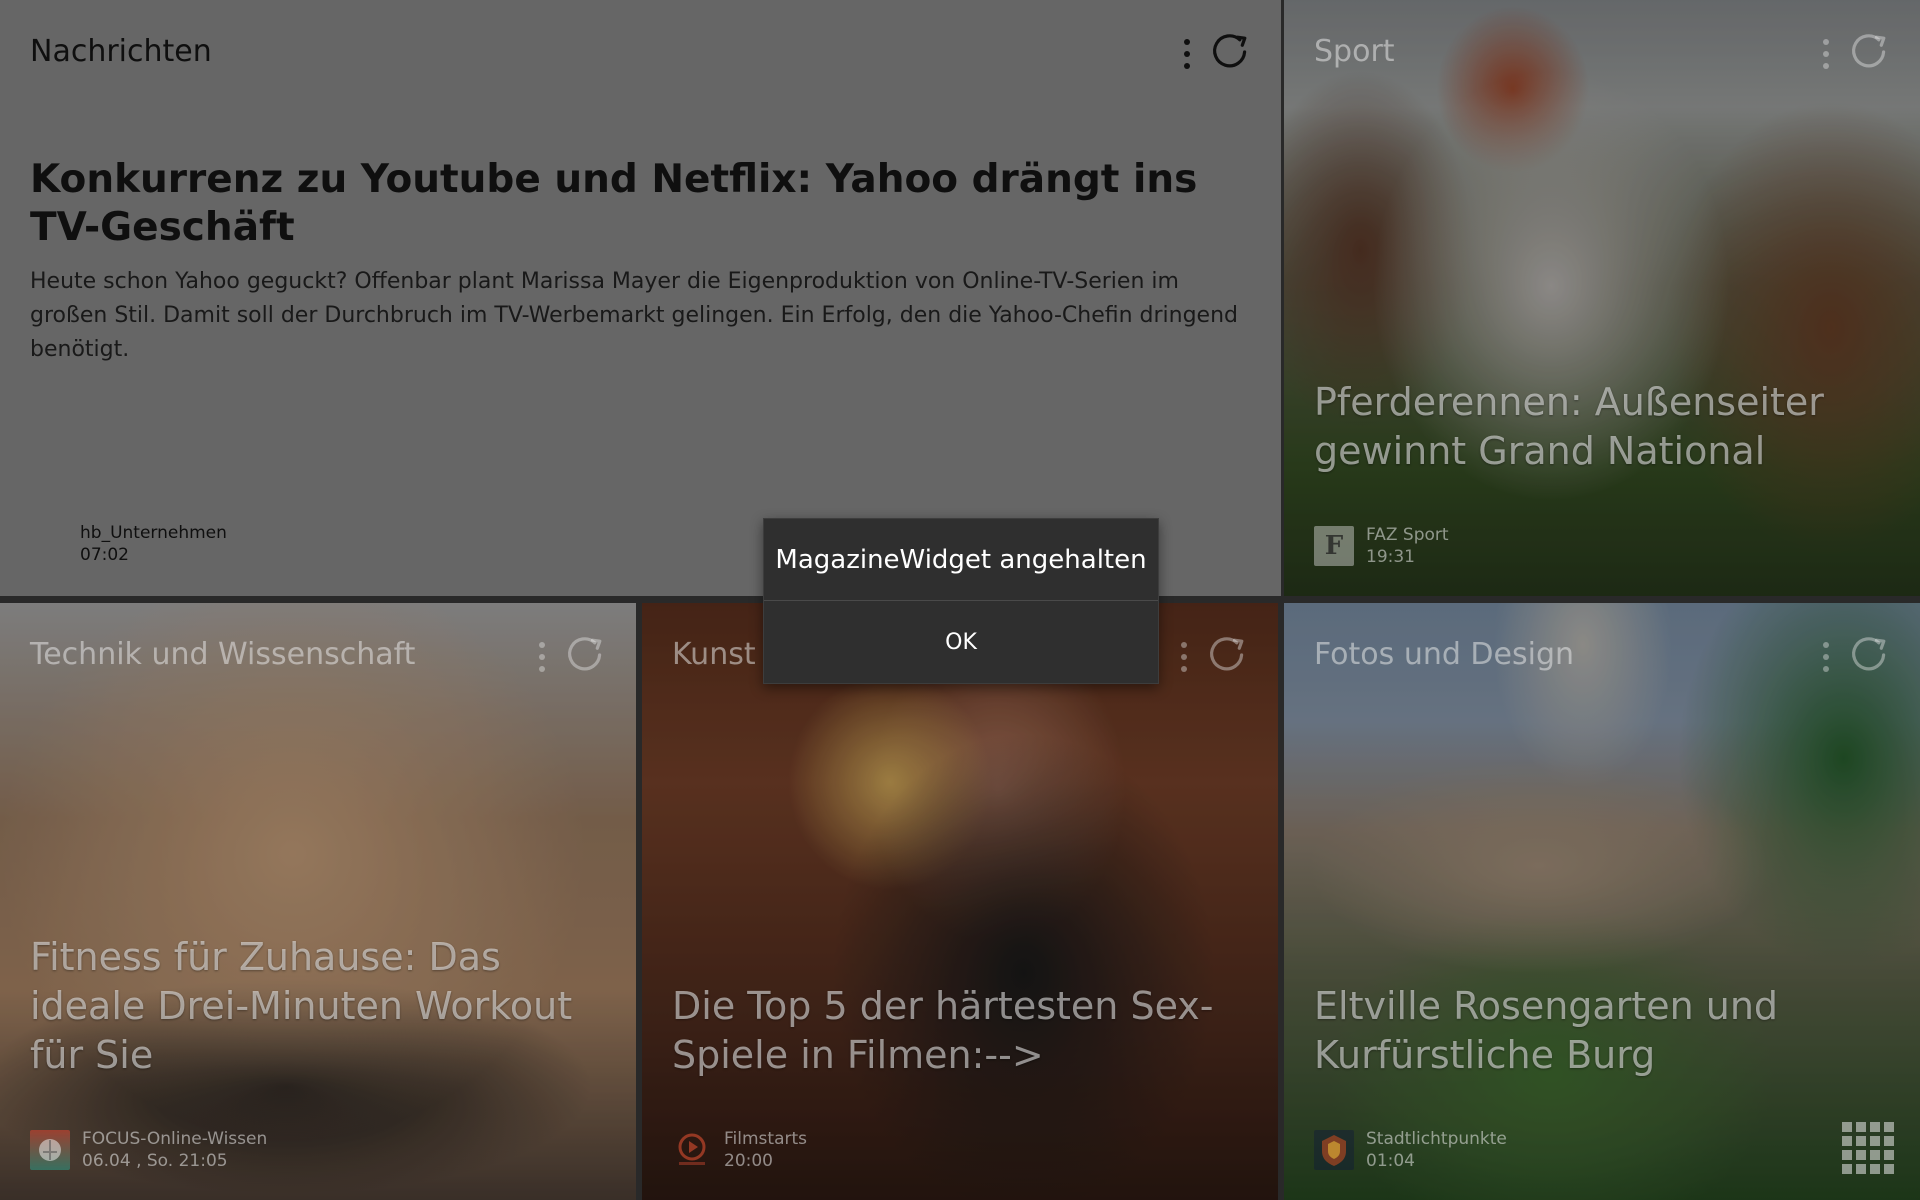 The height and width of the screenshot is (1200, 1920). Describe the element at coordinates (961, 560) in the screenshot. I see `dialog-title: MagazineWidget angehalten` at that location.